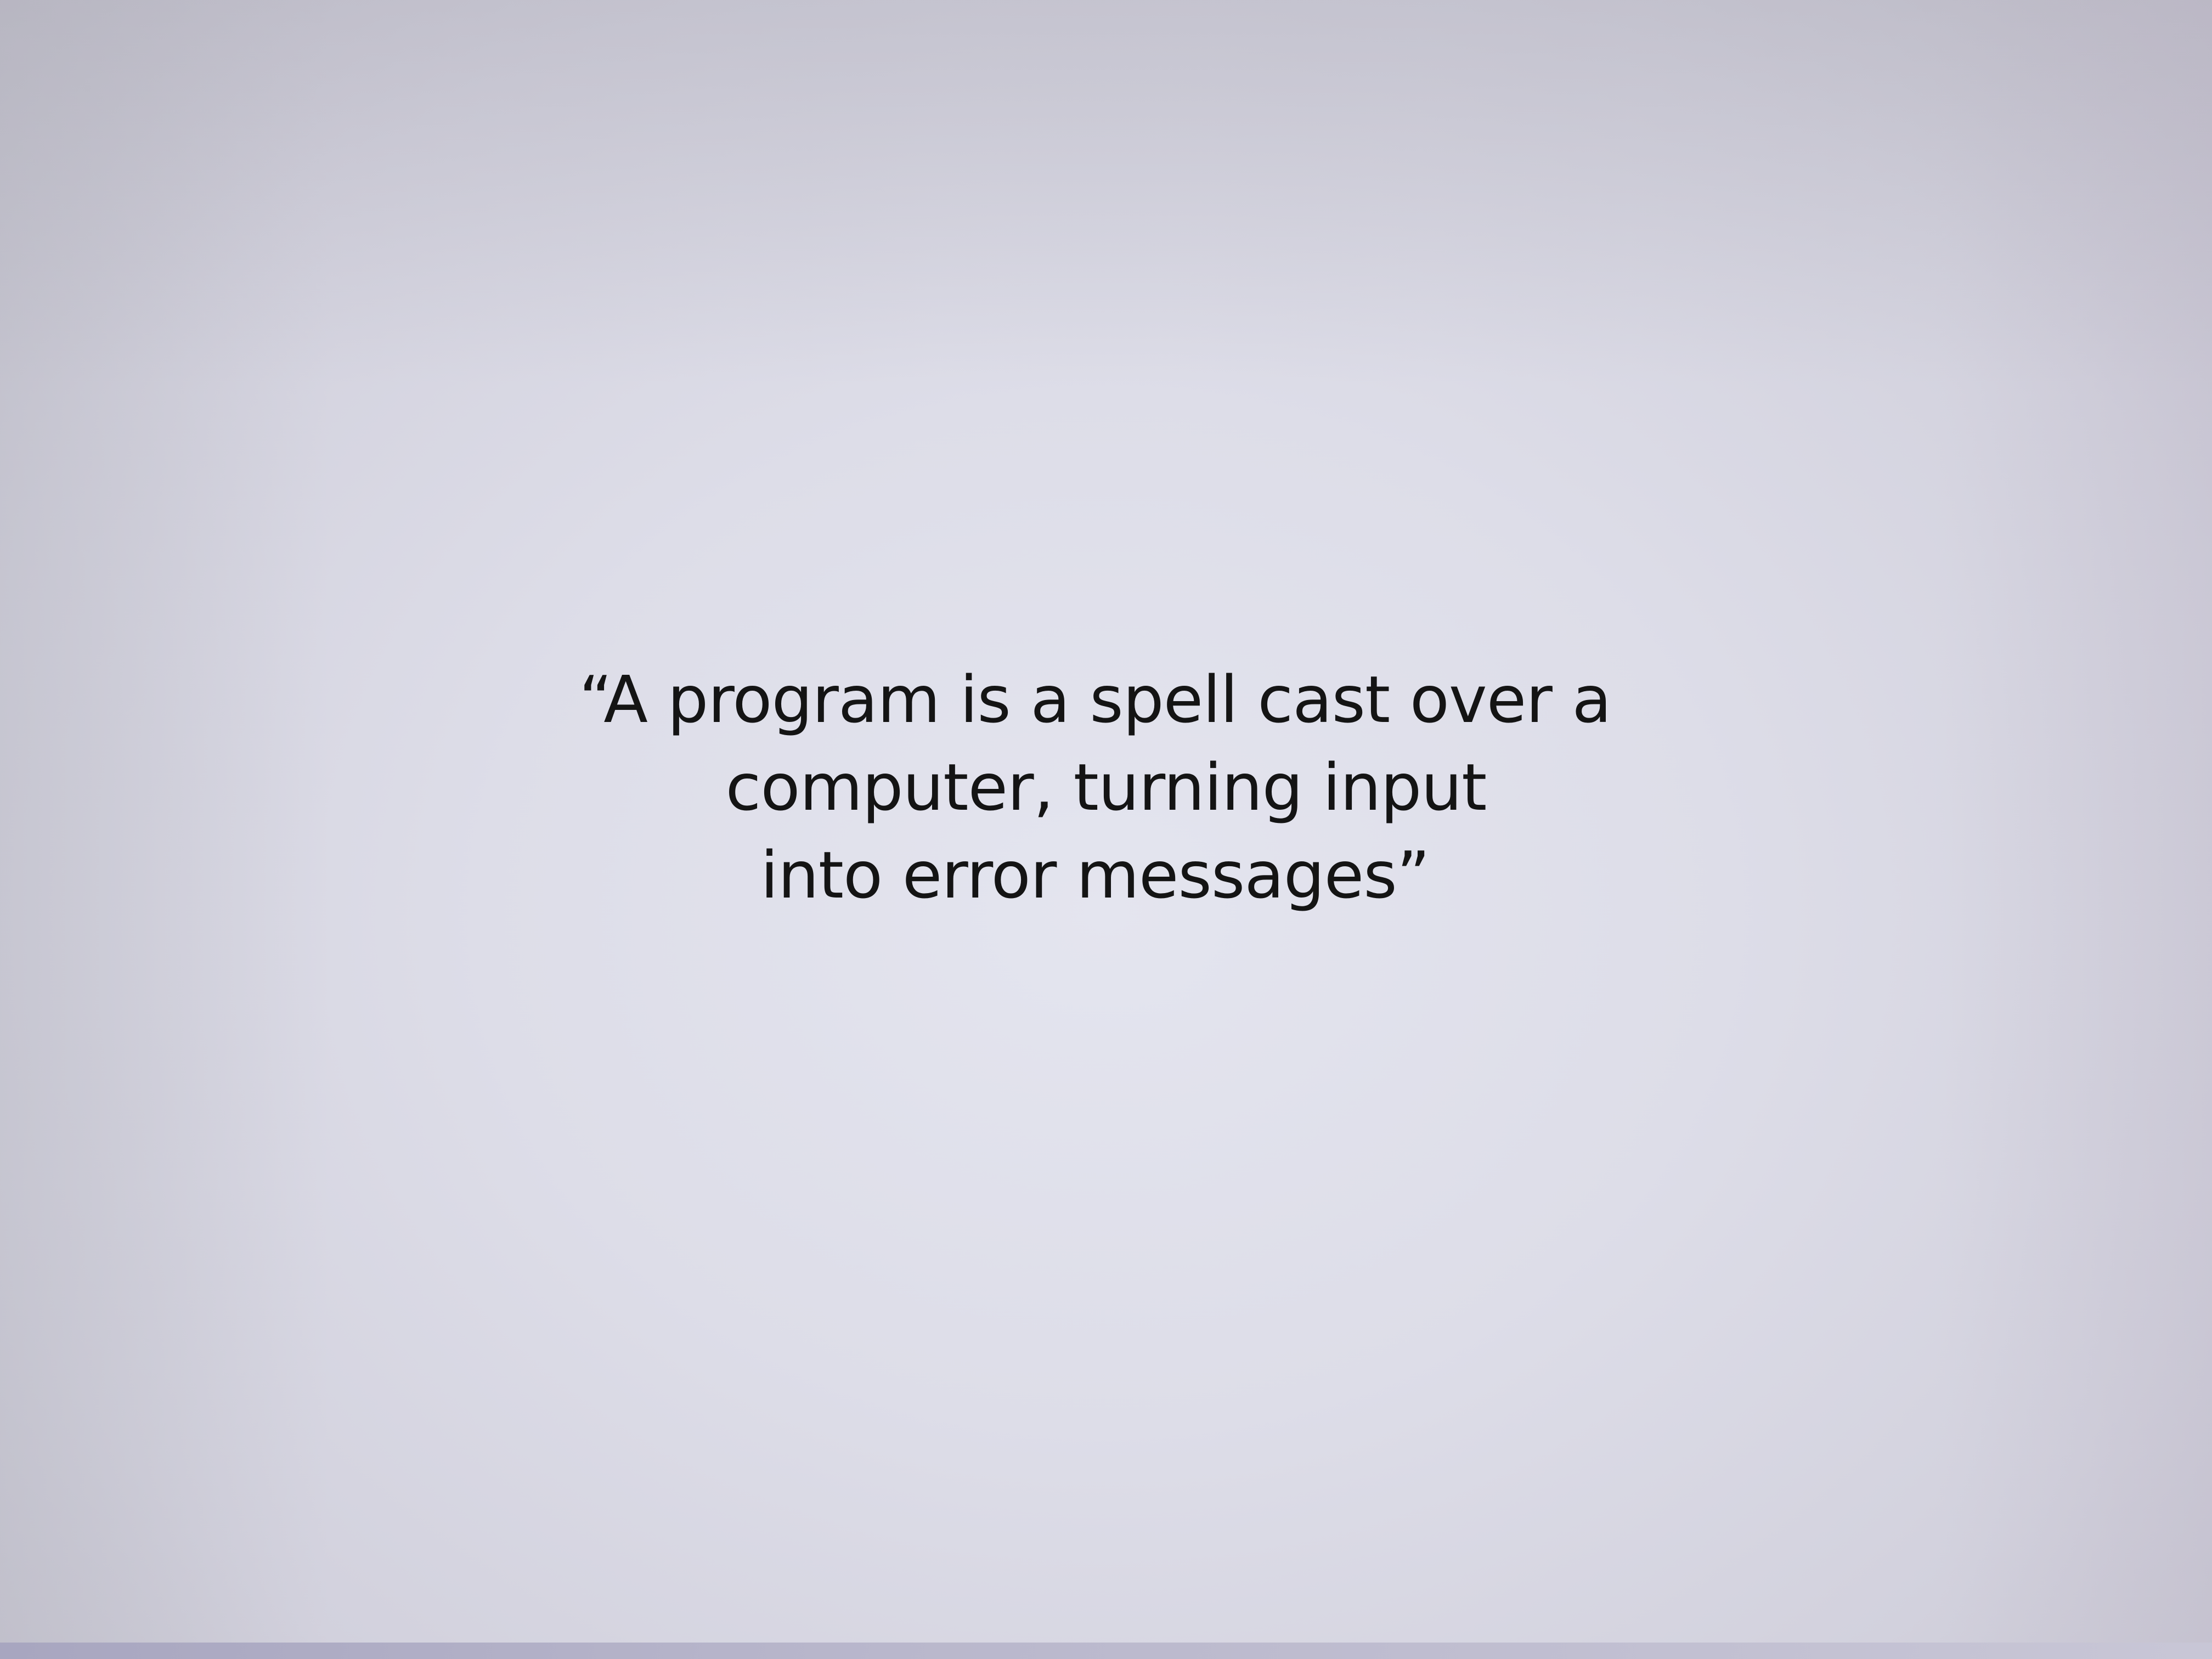  I want to click on quote-line-2: computer, turning input, so click(1106, 787).